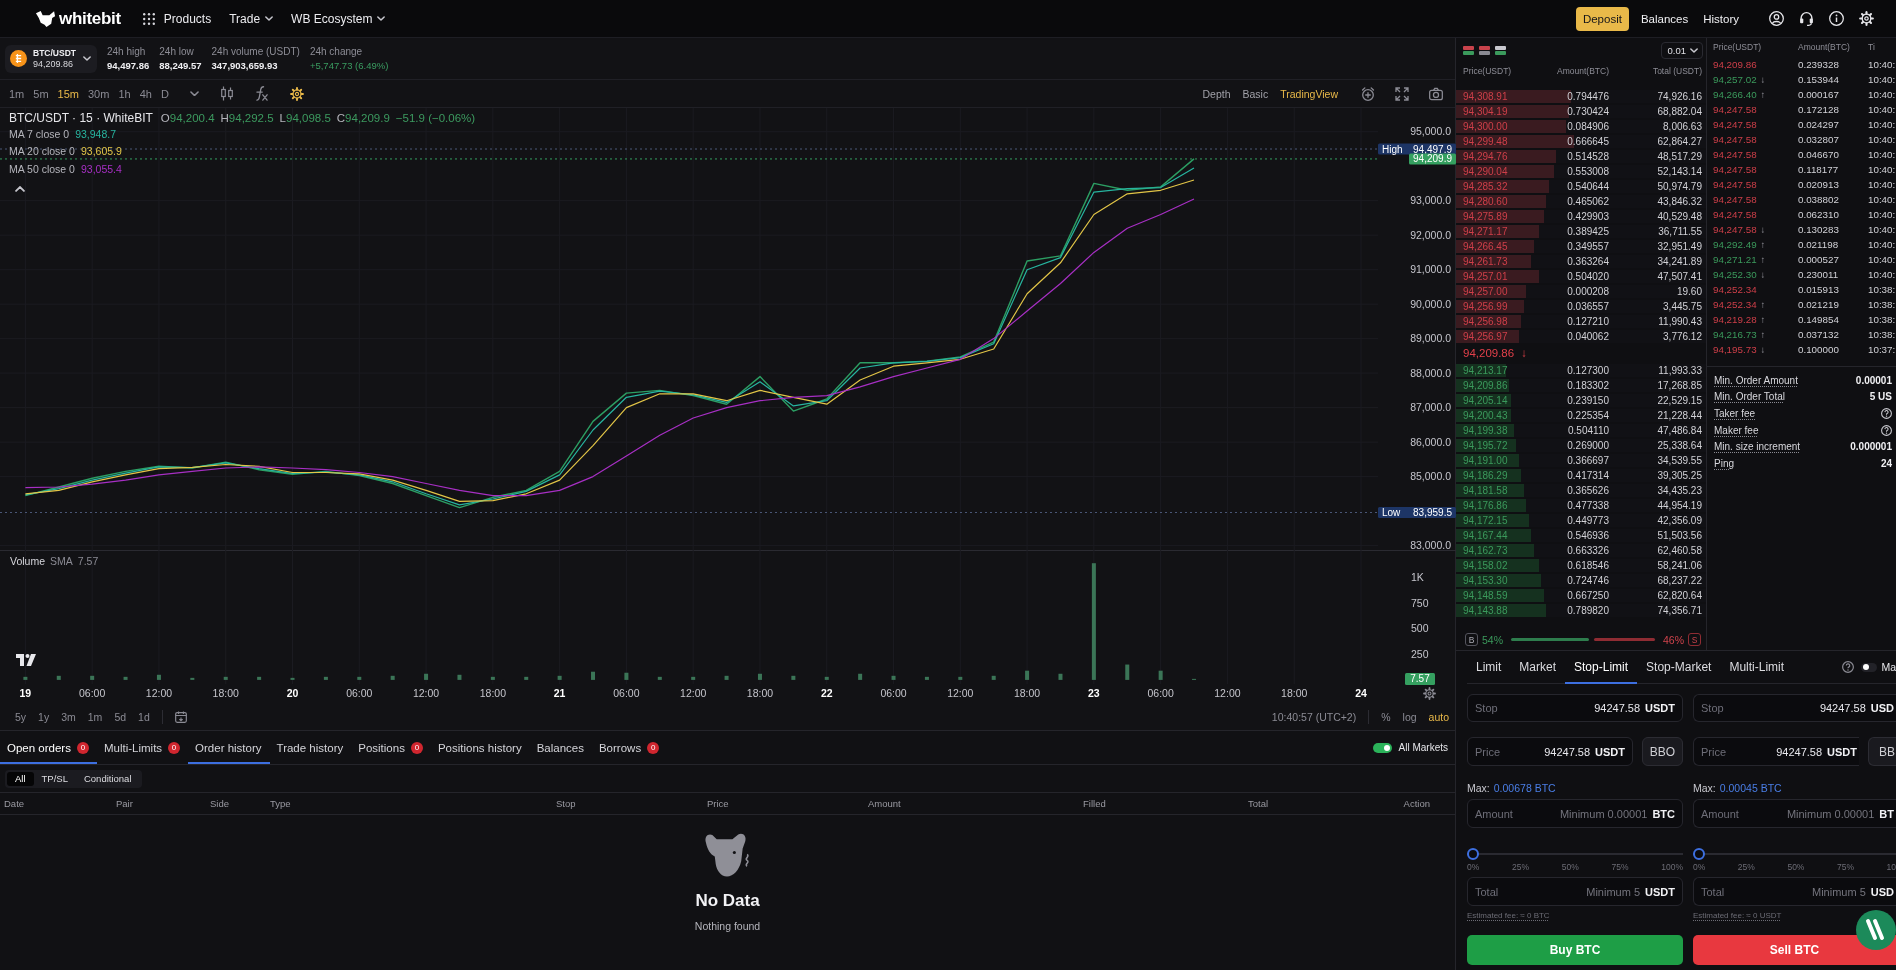 The width and height of the screenshot is (1896, 970). What do you see at coordinates (1806, 18) in the screenshot?
I see `headset-icon` at bounding box center [1806, 18].